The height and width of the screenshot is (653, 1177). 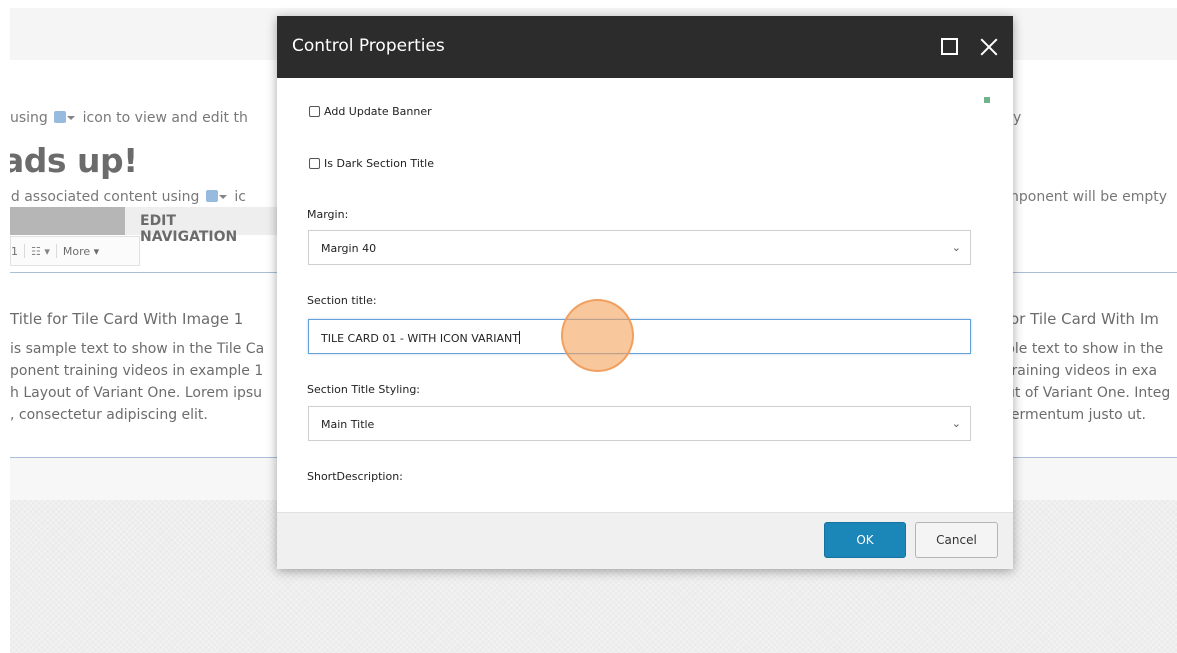 I want to click on margin-label: Margin:, so click(x=328, y=214).